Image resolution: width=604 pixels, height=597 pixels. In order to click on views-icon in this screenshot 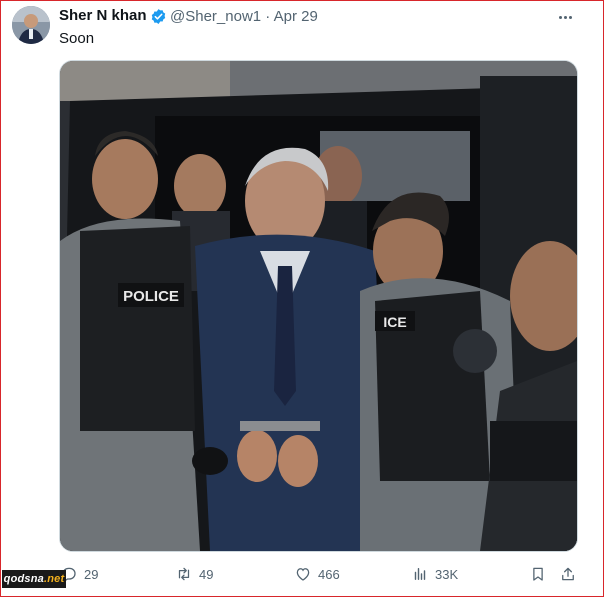, I will do `click(420, 574)`.